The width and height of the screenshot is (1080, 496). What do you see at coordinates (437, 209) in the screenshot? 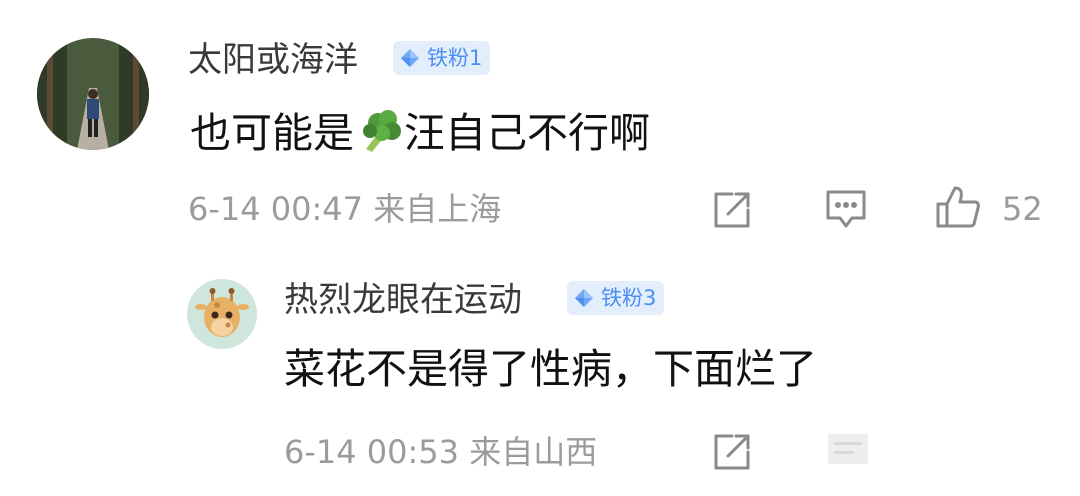
I see `comment-location: 来自上海` at bounding box center [437, 209].